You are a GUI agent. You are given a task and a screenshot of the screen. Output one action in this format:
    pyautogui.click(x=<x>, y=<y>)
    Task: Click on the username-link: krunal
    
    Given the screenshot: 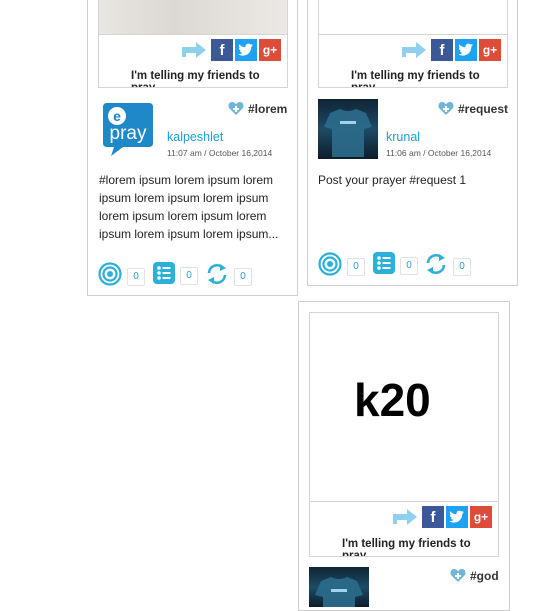 What is the action you would take?
    pyautogui.click(x=403, y=137)
    